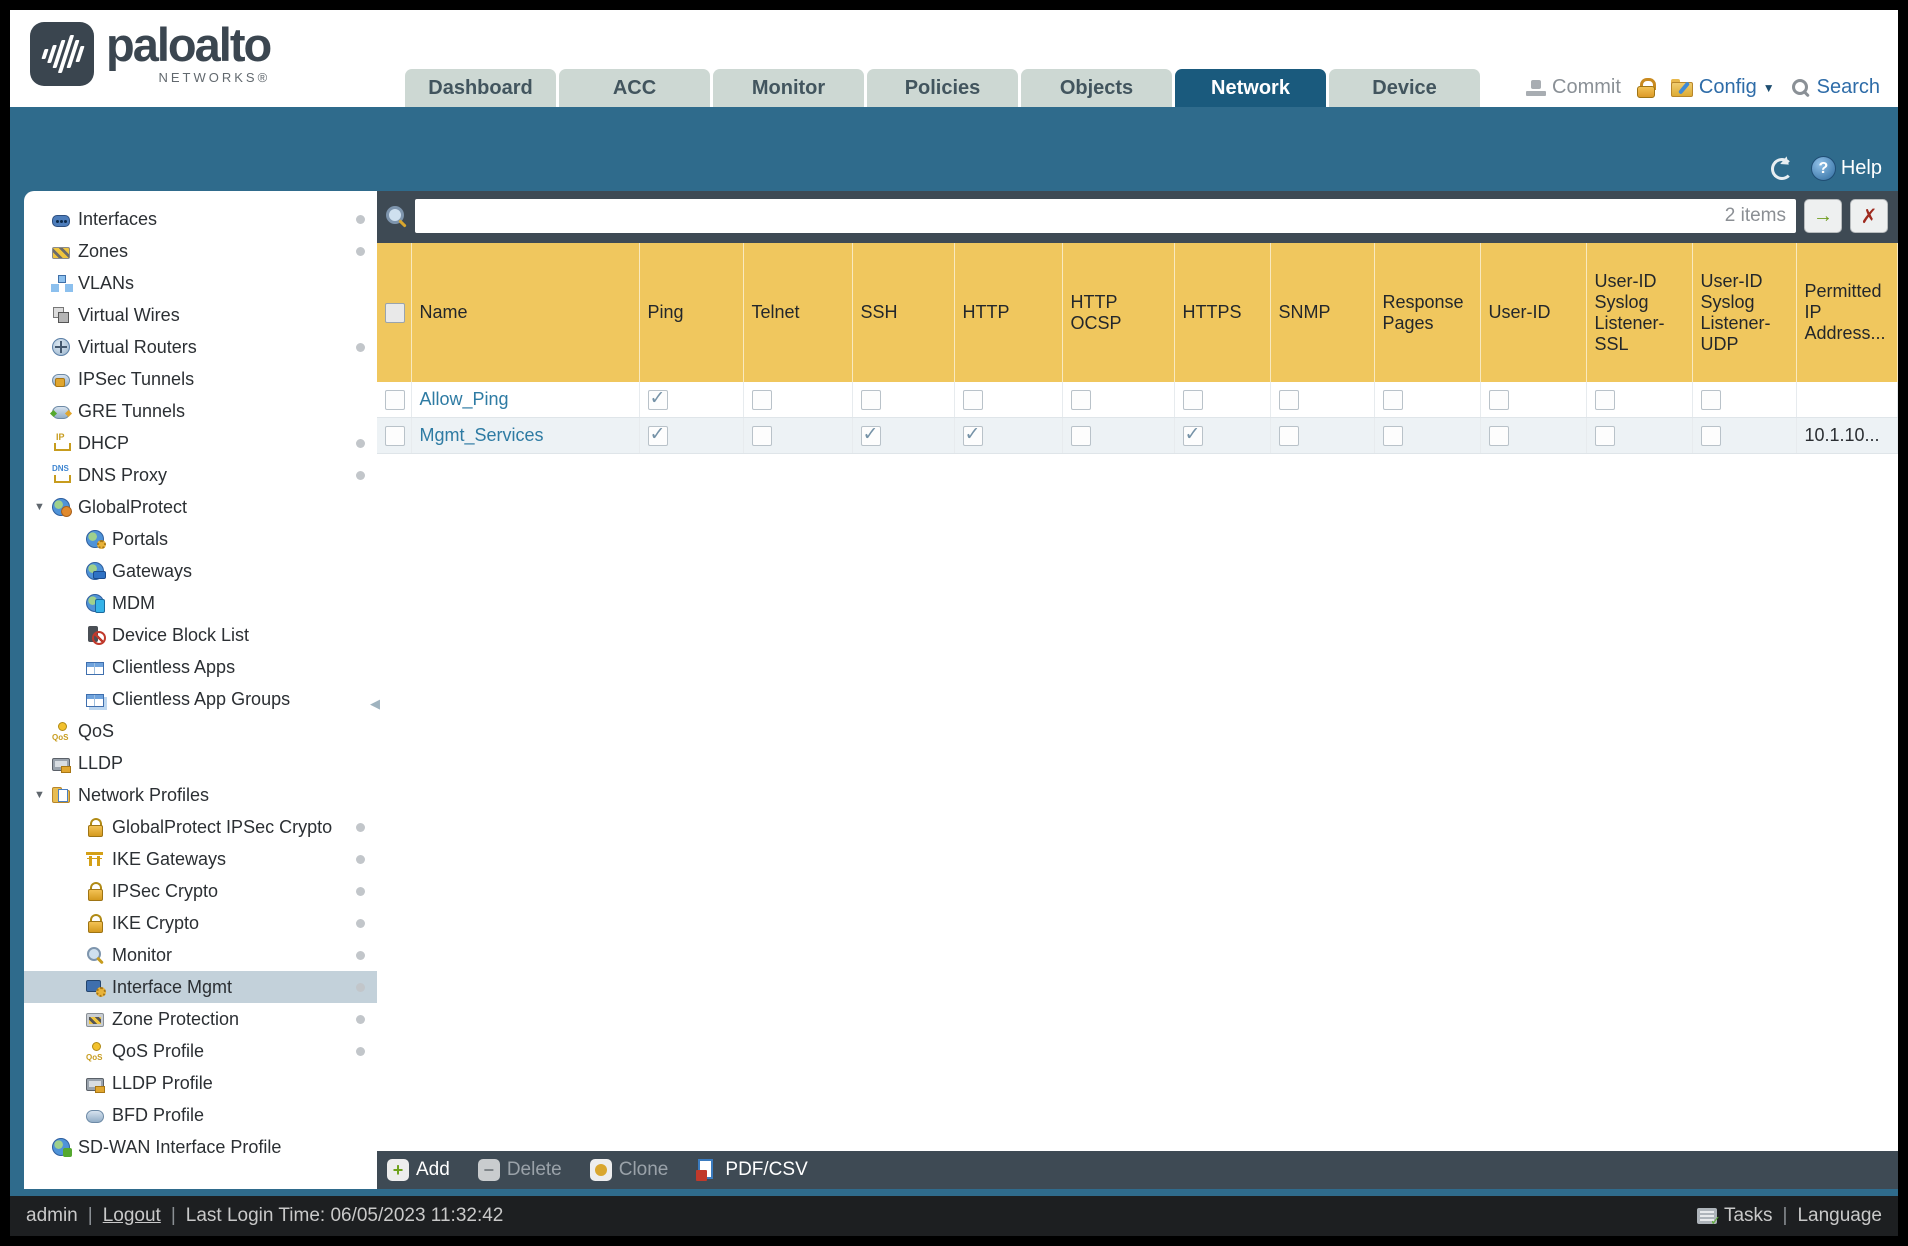  What do you see at coordinates (1137, 1170) in the screenshot?
I see `table-actions-toolbar: + Add − Delete Clone PDF/CSV` at bounding box center [1137, 1170].